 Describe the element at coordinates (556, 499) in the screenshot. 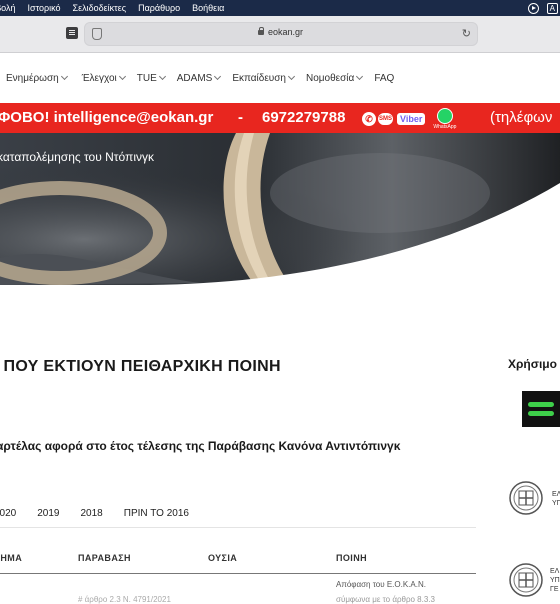

I see `sidebar-seal-text: ΕΛ ΥΠ` at that location.